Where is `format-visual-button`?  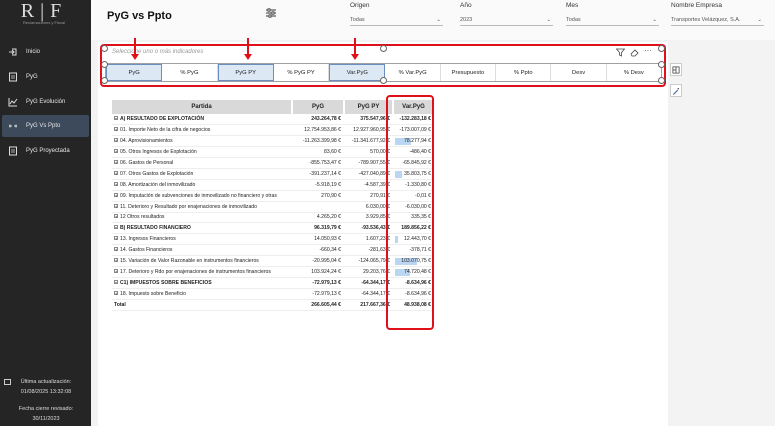 format-visual-button is located at coordinates (676, 69).